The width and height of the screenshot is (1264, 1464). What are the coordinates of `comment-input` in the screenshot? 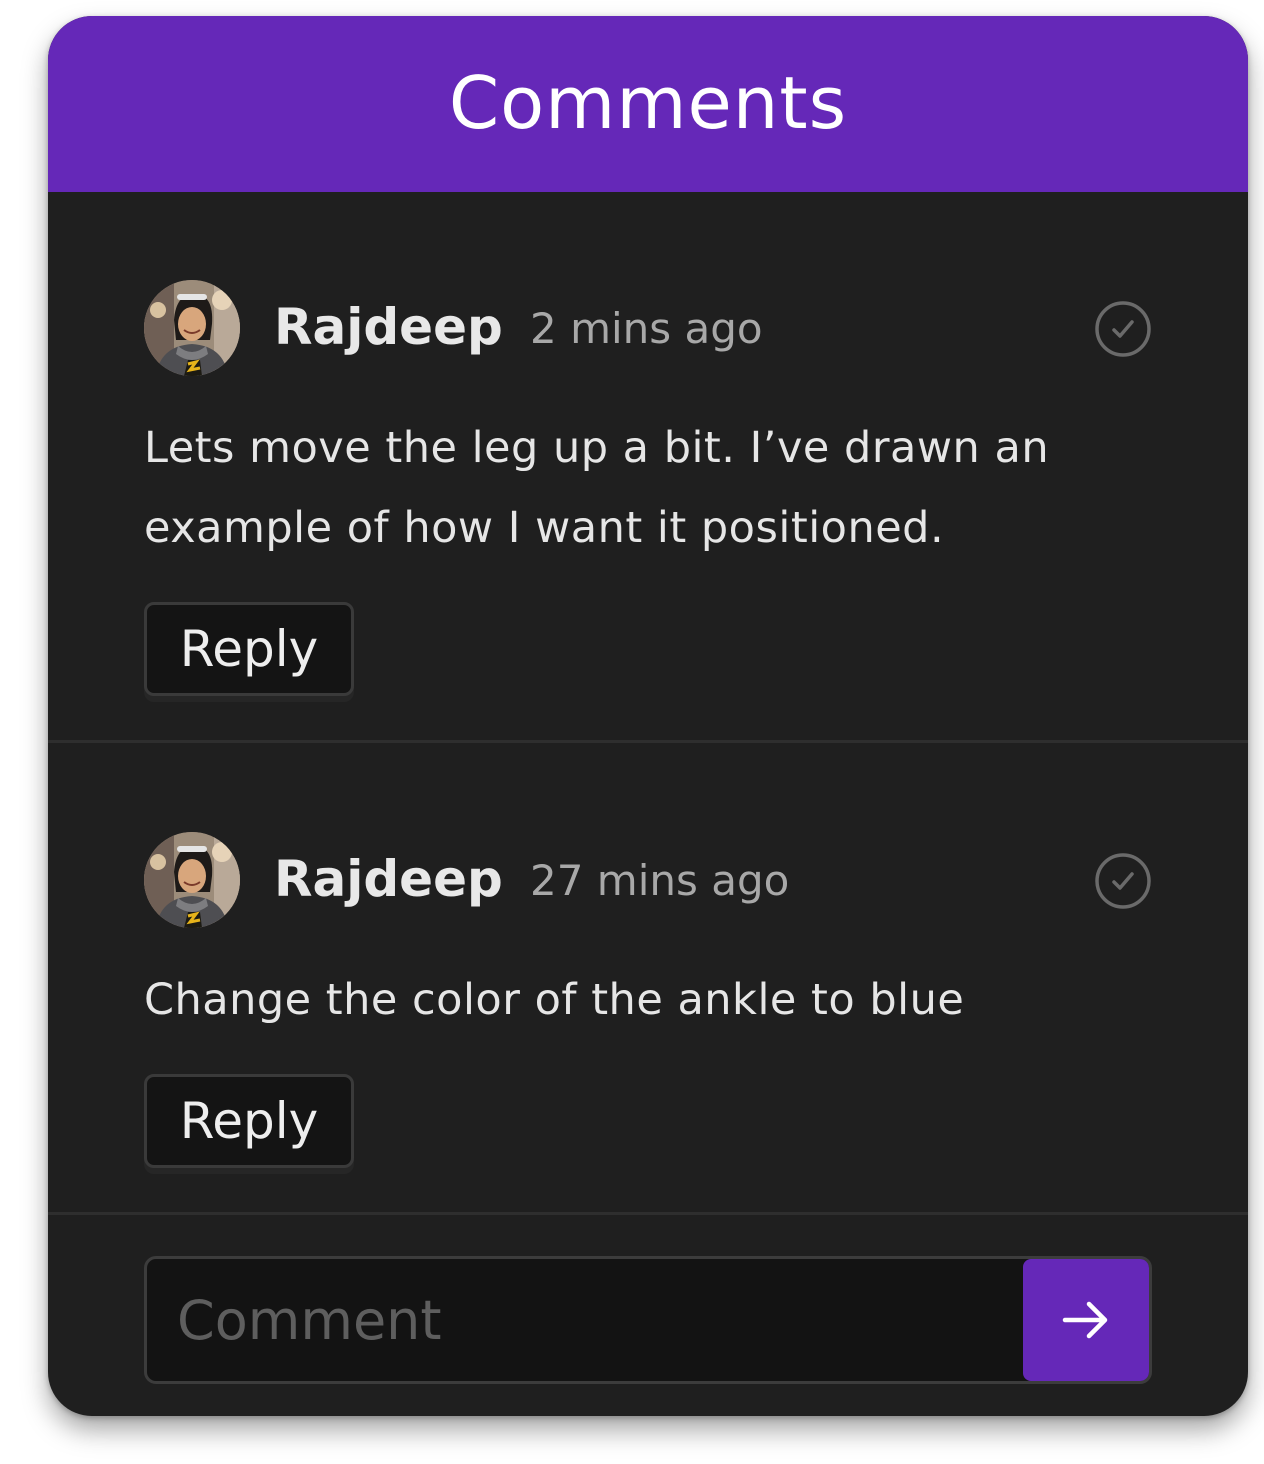 It's located at (585, 1320).